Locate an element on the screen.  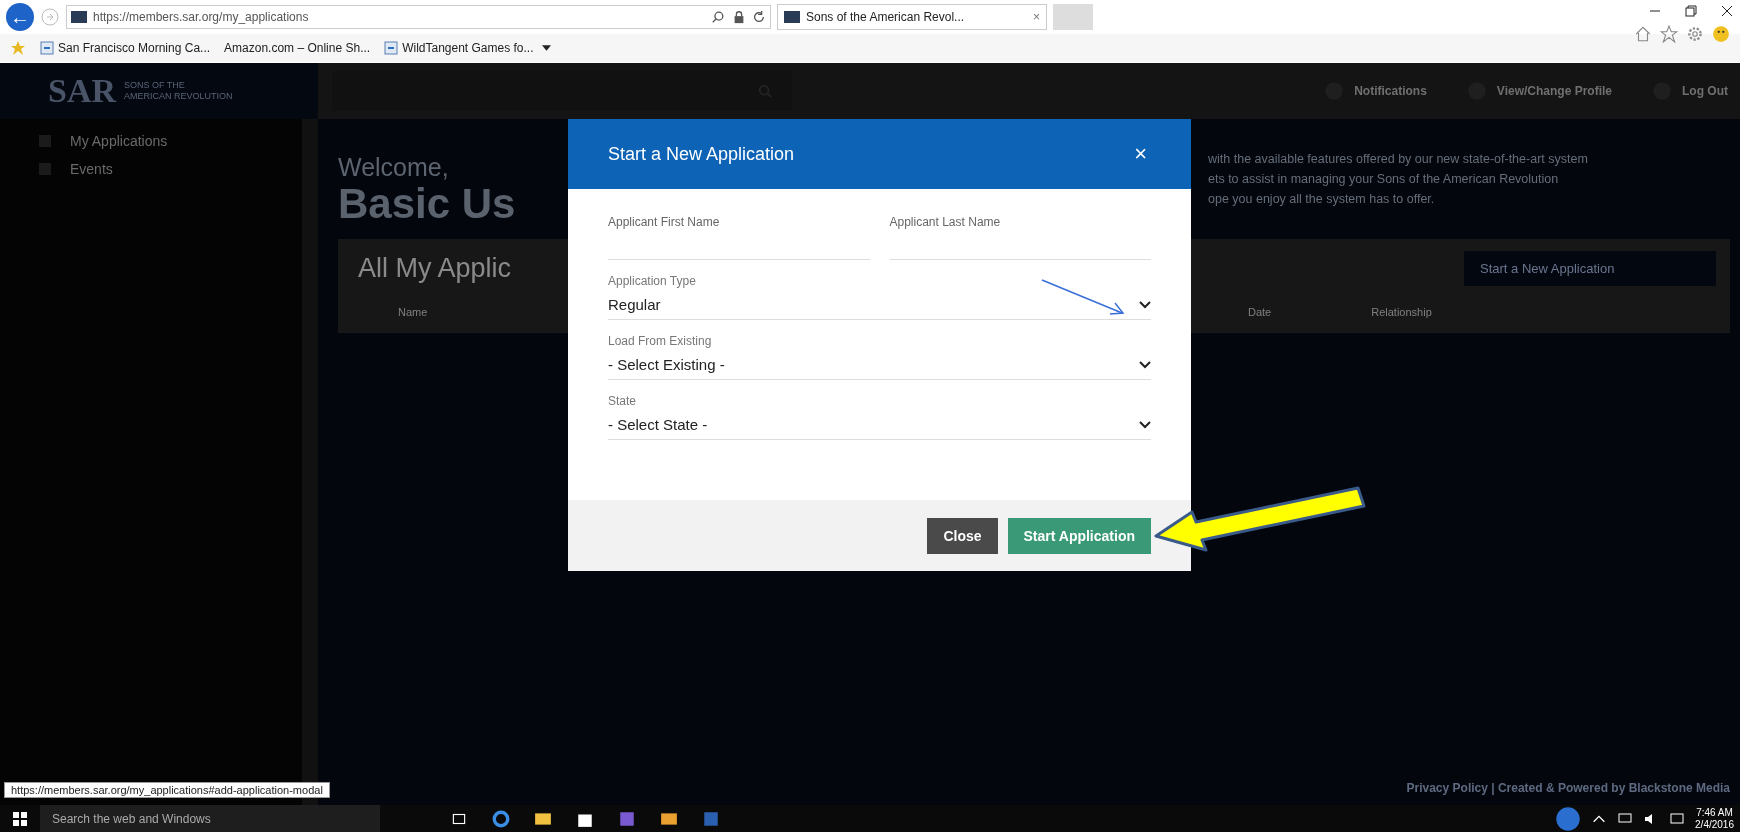
taskbar-search-field: Search the web and Windows is located at coordinates (210, 818).